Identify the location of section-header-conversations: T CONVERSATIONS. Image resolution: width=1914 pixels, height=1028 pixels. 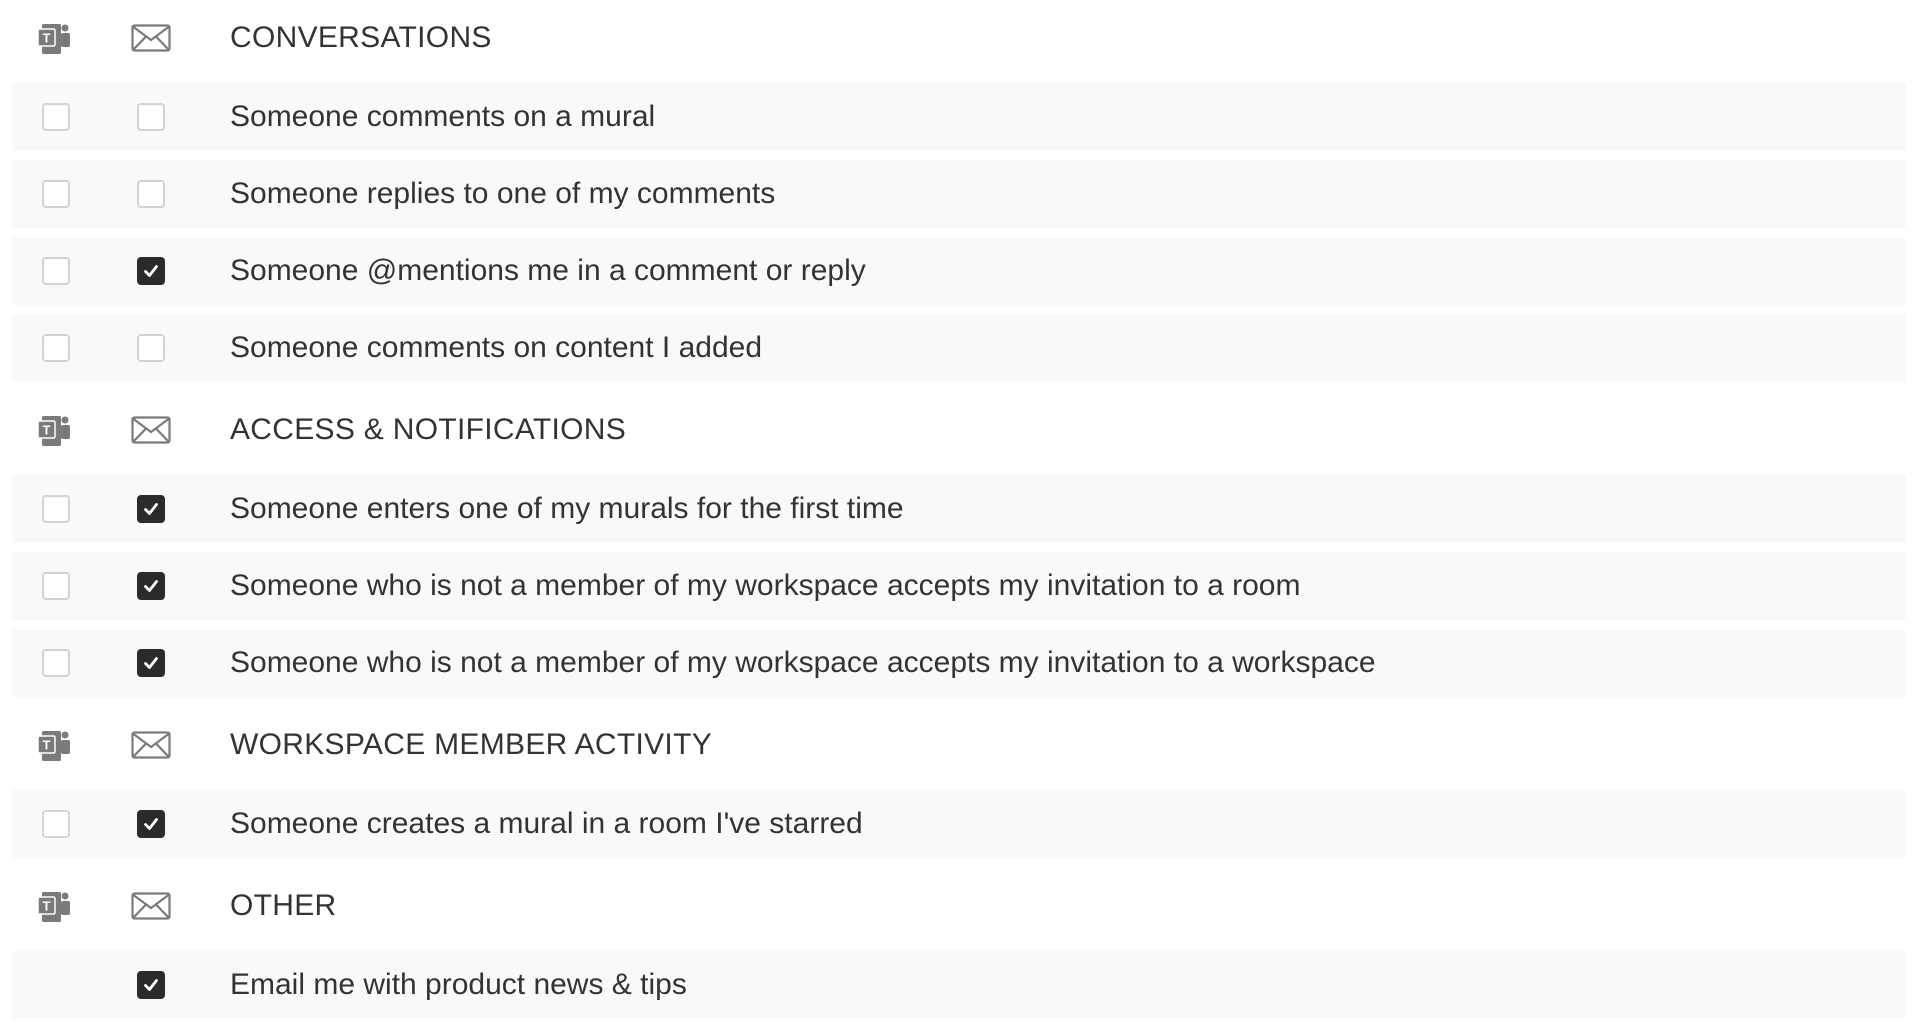
(957, 38).